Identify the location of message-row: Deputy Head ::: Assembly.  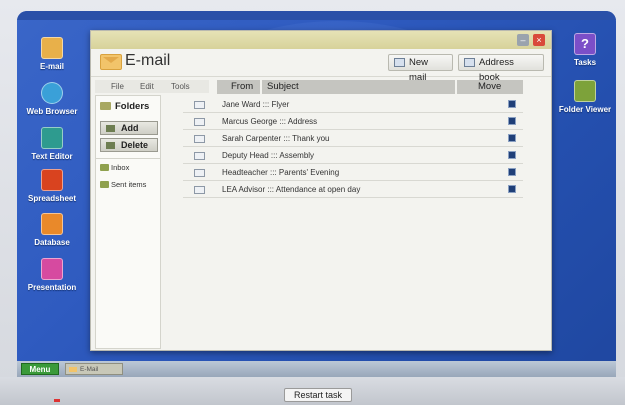
(353, 155).